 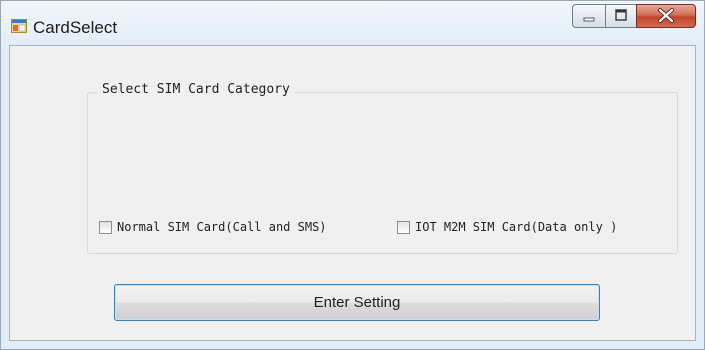 What do you see at coordinates (666, 19) in the screenshot?
I see `close-icon` at bounding box center [666, 19].